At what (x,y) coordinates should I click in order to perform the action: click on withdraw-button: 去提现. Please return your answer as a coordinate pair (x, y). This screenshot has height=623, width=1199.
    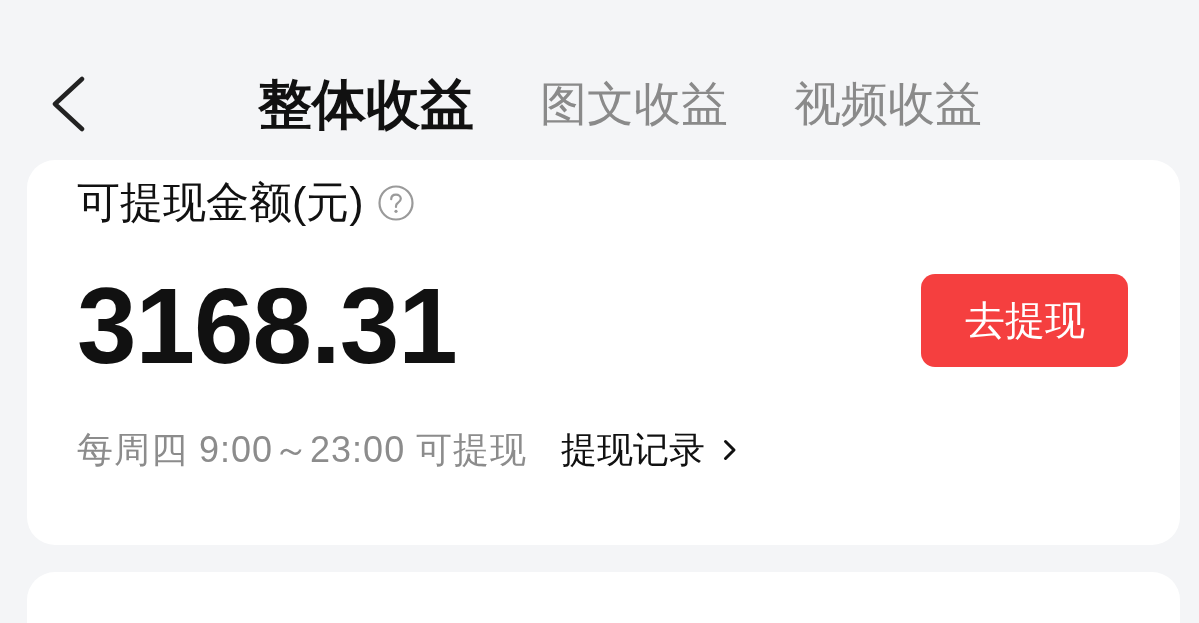
    Looking at the image, I should click on (1024, 321).